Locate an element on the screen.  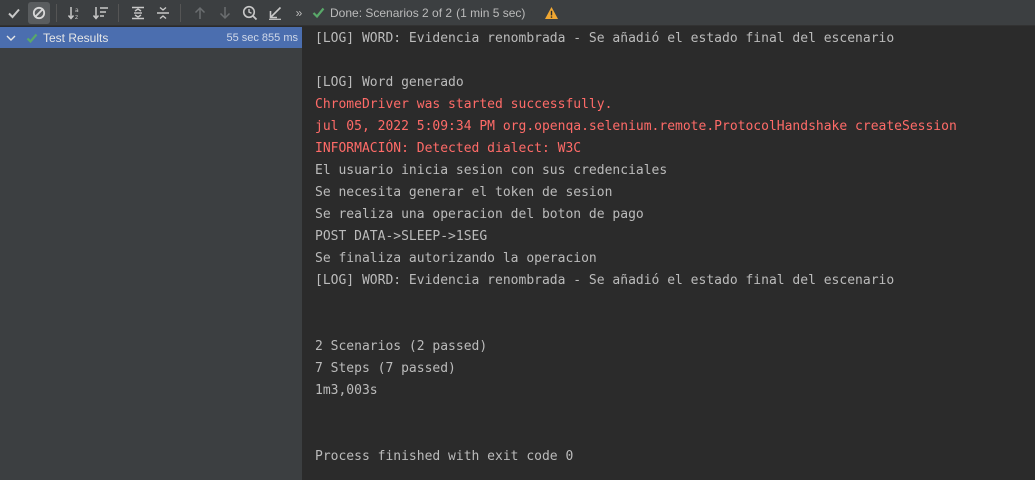
chevron-down-icon is located at coordinates (11, 38).